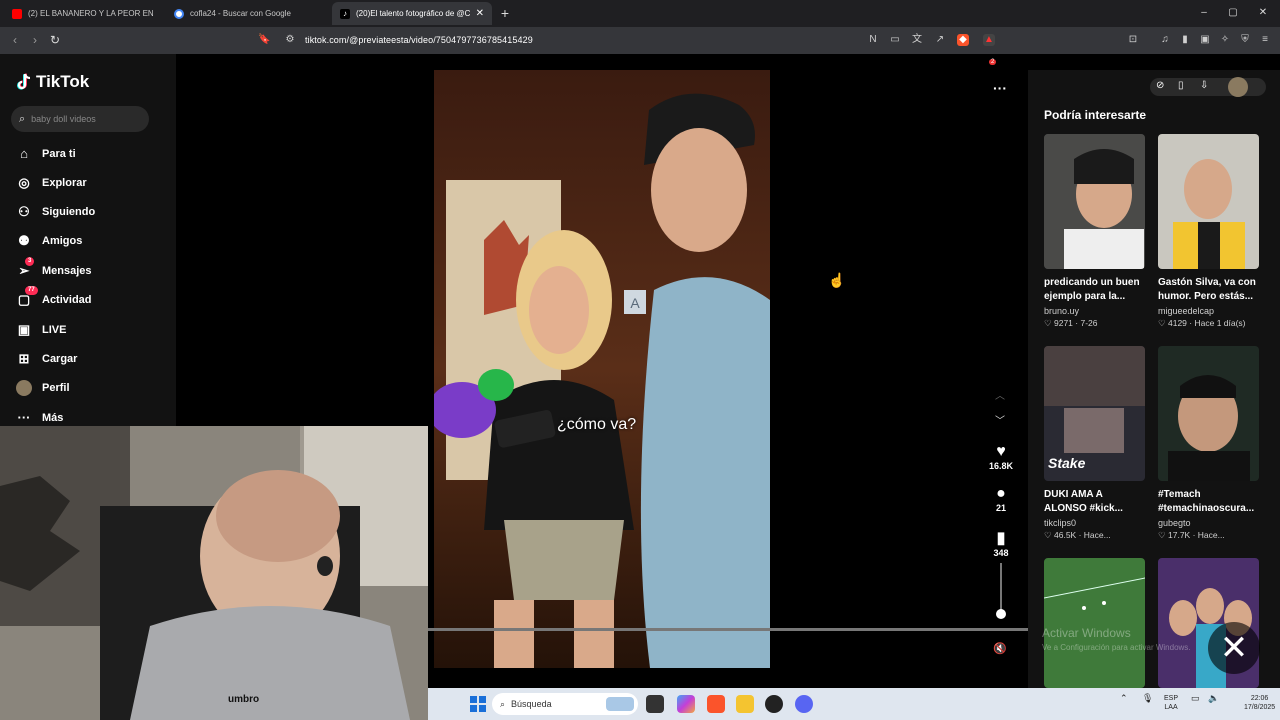 This screenshot has width=1280, height=720. Describe the element at coordinates (55, 212) in the screenshot. I see `sidebar-item-siguiendo: ⚇ Siguiendo` at that location.